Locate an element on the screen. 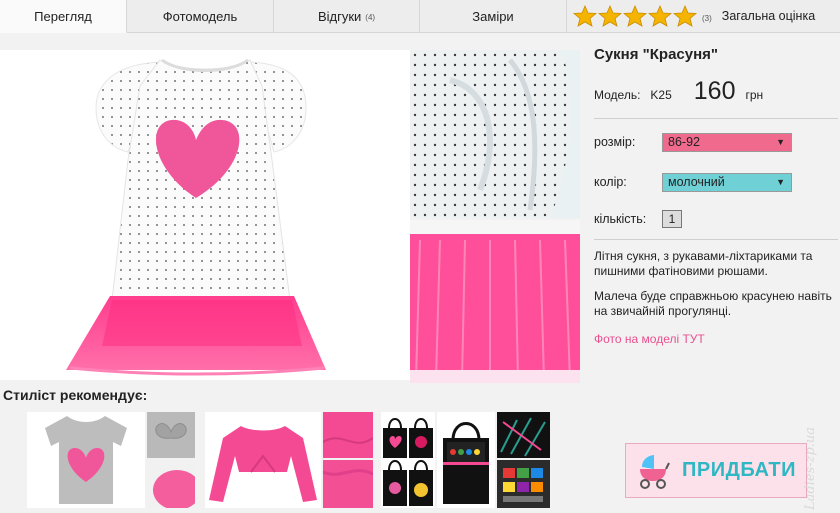 This screenshot has width=840, height=513. quantity-label: кількість: is located at coordinates (620, 219).